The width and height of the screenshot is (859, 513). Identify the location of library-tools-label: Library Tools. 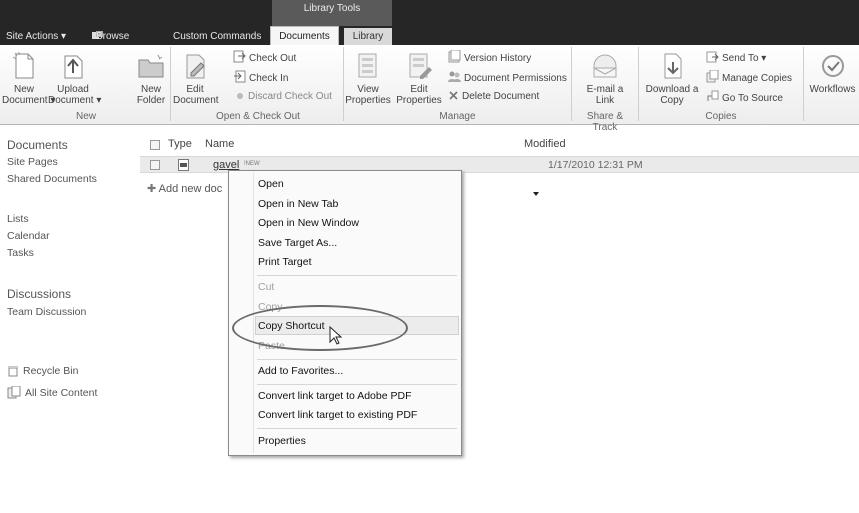
(332, 13).